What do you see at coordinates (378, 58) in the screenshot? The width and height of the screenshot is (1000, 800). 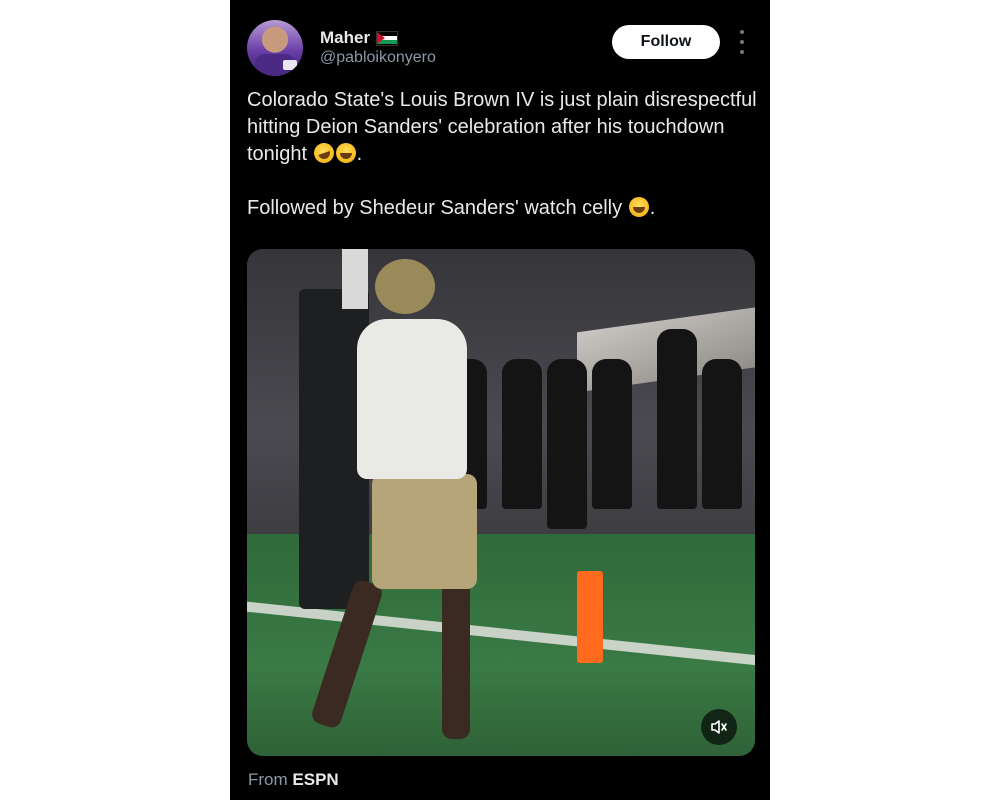 I see `author-handle: @pabloikonyero` at bounding box center [378, 58].